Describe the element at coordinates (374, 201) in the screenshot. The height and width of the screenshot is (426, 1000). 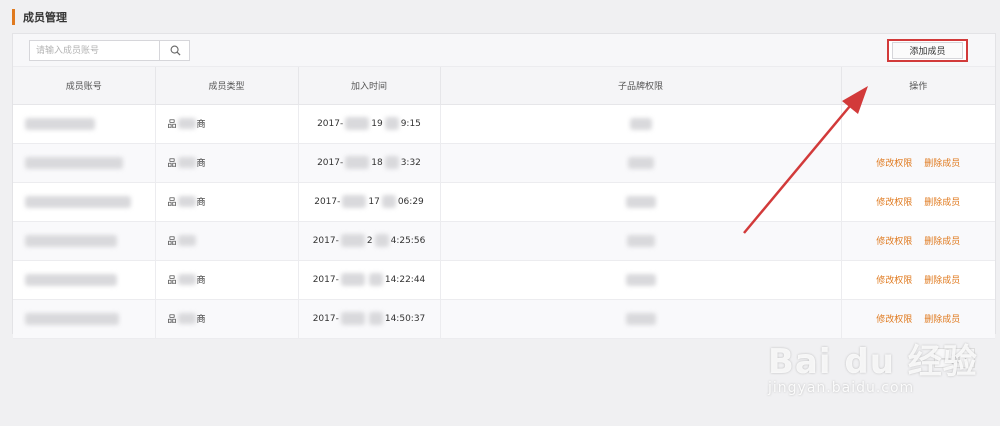
I see `time-mid: 17` at that location.